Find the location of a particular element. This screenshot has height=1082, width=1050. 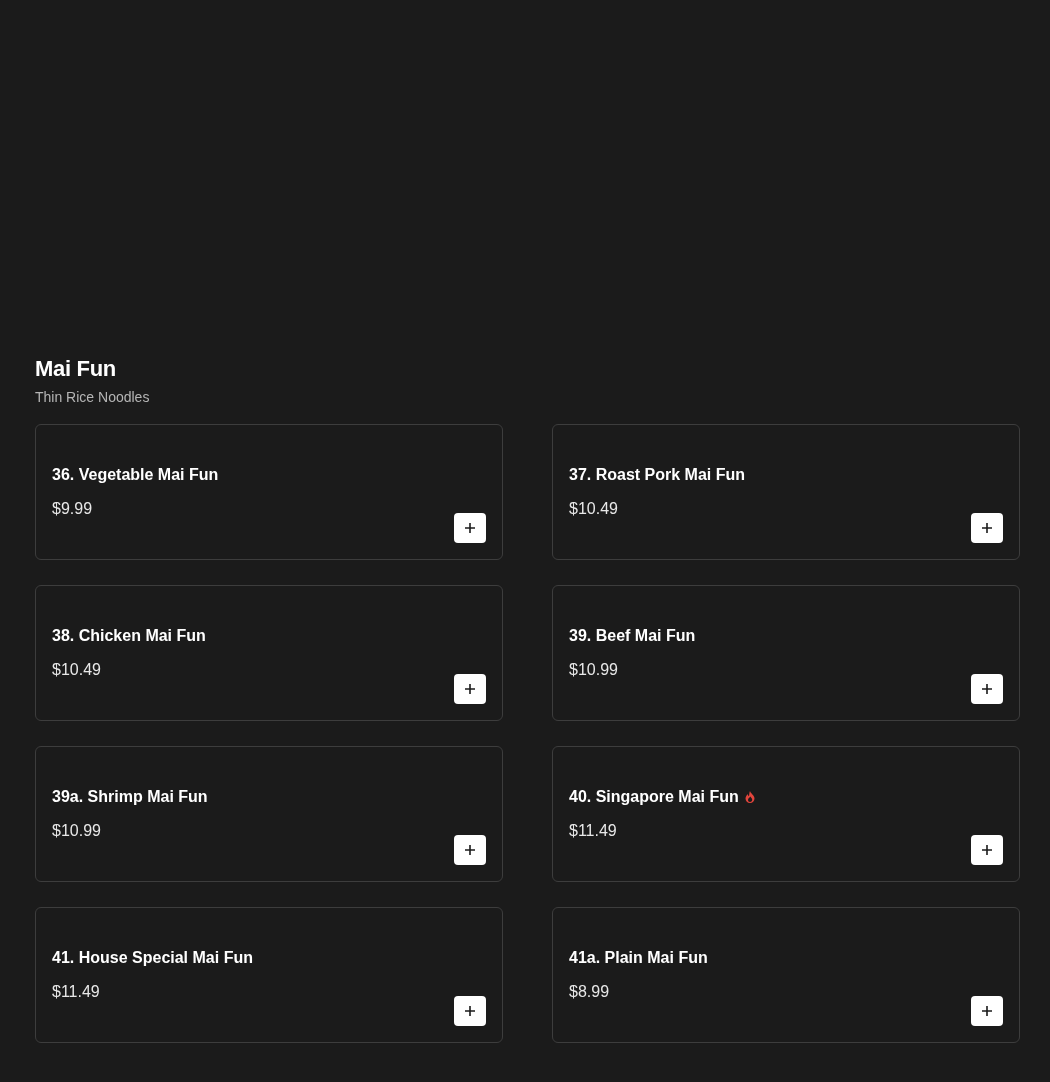

menu-item-card: 41. House Special Mai Fun $11.49 is located at coordinates (269, 975).